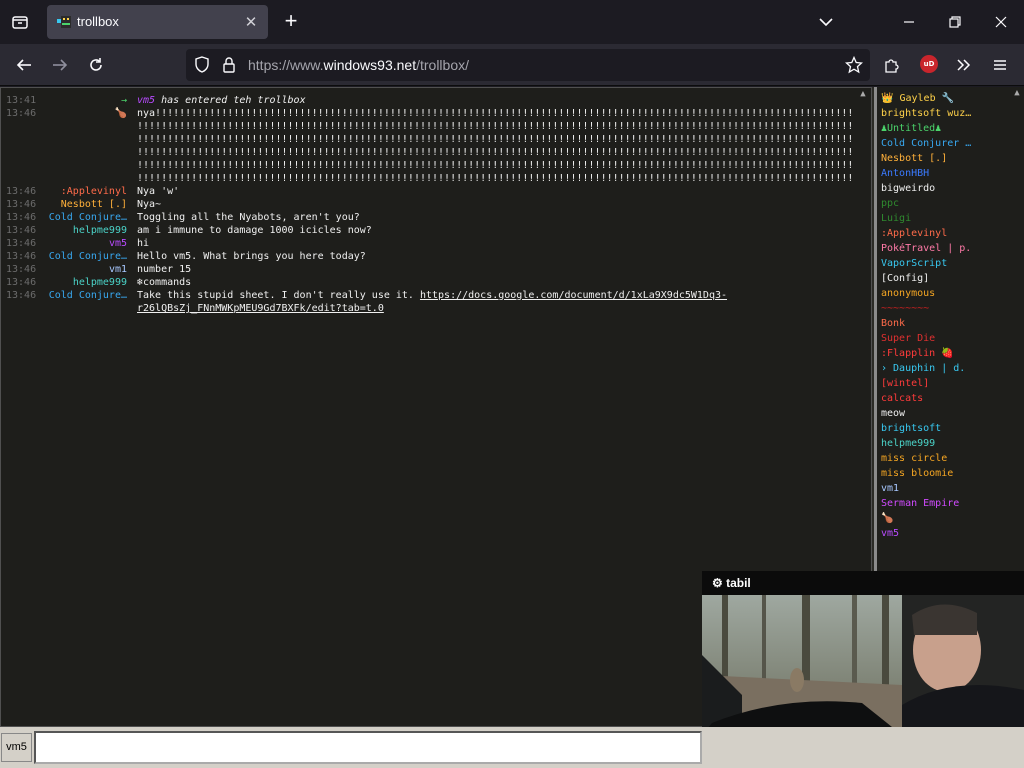 This screenshot has height=768, width=1024. What do you see at coordinates (202, 65) in the screenshot?
I see `shield-icon` at bounding box center [202, 65].